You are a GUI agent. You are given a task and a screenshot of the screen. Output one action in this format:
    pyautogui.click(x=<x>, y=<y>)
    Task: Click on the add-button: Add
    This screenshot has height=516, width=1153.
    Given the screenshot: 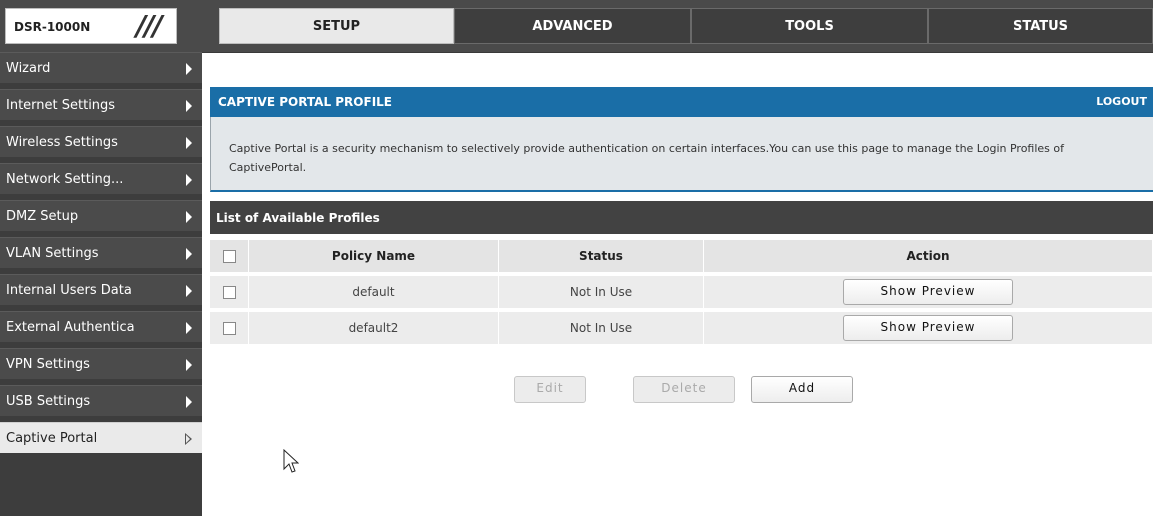 What is the action you would take?
    pyautogui.click(x=802, y=389)
    